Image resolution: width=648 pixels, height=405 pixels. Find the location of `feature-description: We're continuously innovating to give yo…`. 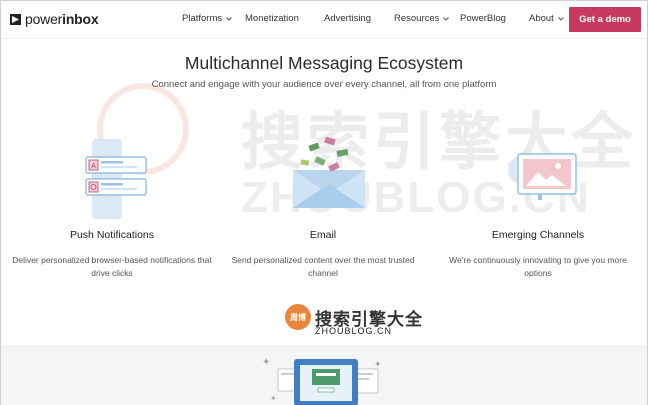

feature-description: We're continuously innovating to give yo… is located at coordinates (538, 266).